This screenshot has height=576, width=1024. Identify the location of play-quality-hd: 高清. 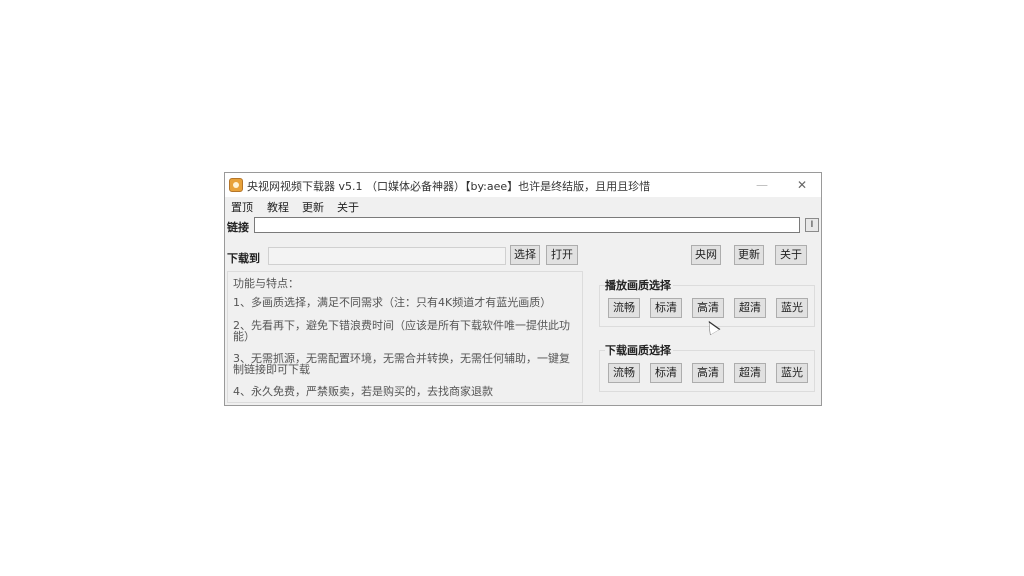
(708, 308).